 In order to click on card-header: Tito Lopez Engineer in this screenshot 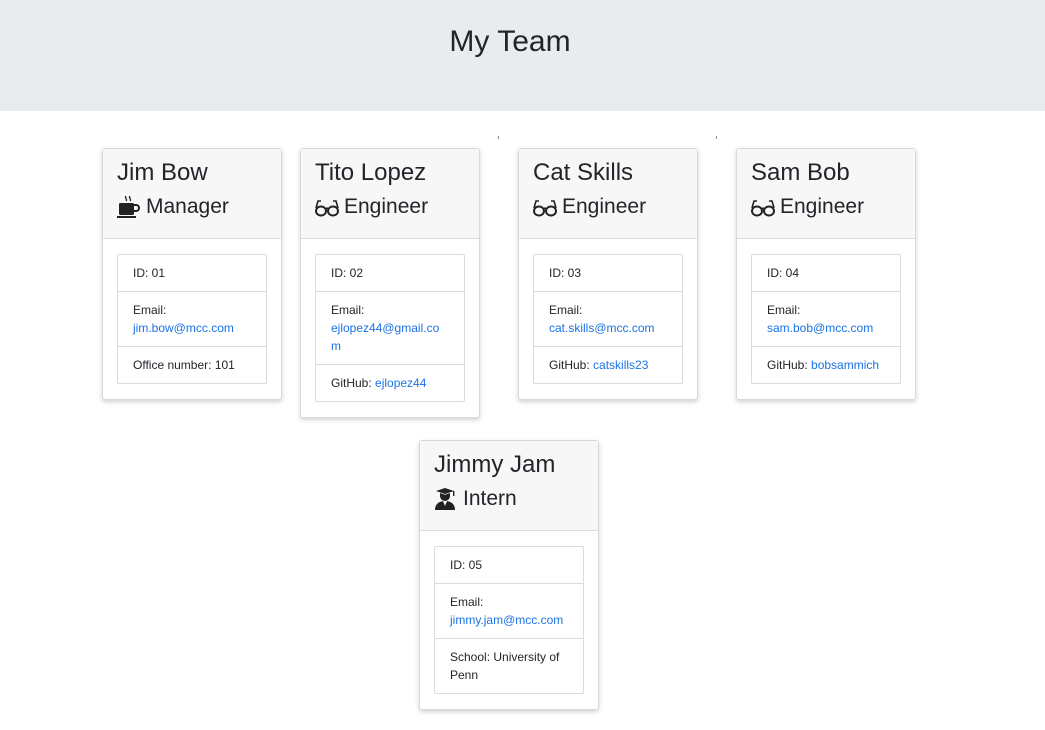, I will do `click(390, 194)`.